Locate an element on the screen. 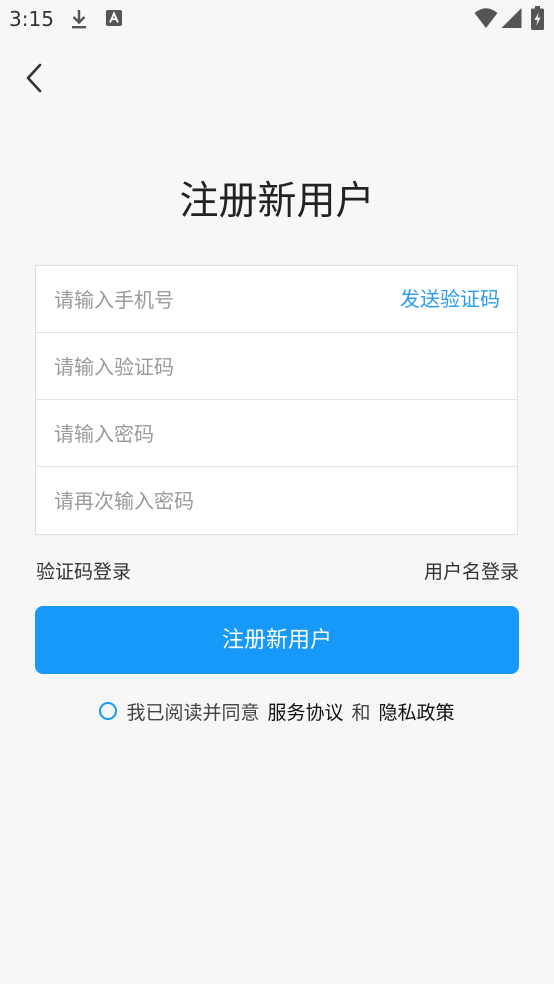  verification-code-input is located at coordinates (274, 366).